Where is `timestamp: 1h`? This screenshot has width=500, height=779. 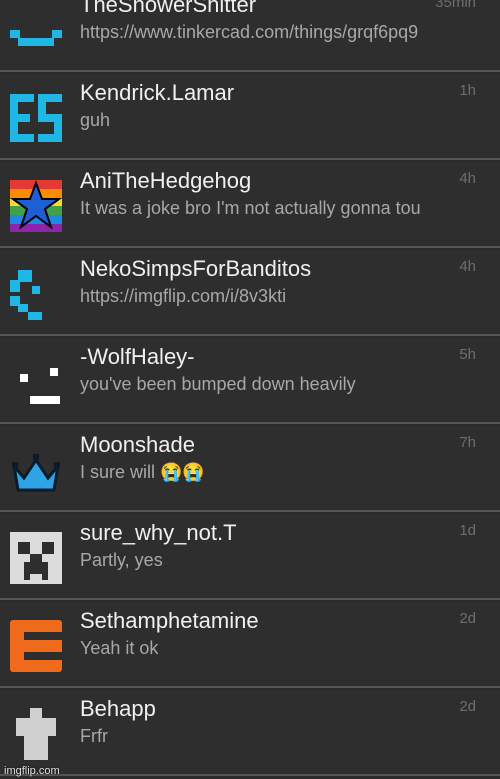 timestamp: 1h is located at coordinates (467, 90).